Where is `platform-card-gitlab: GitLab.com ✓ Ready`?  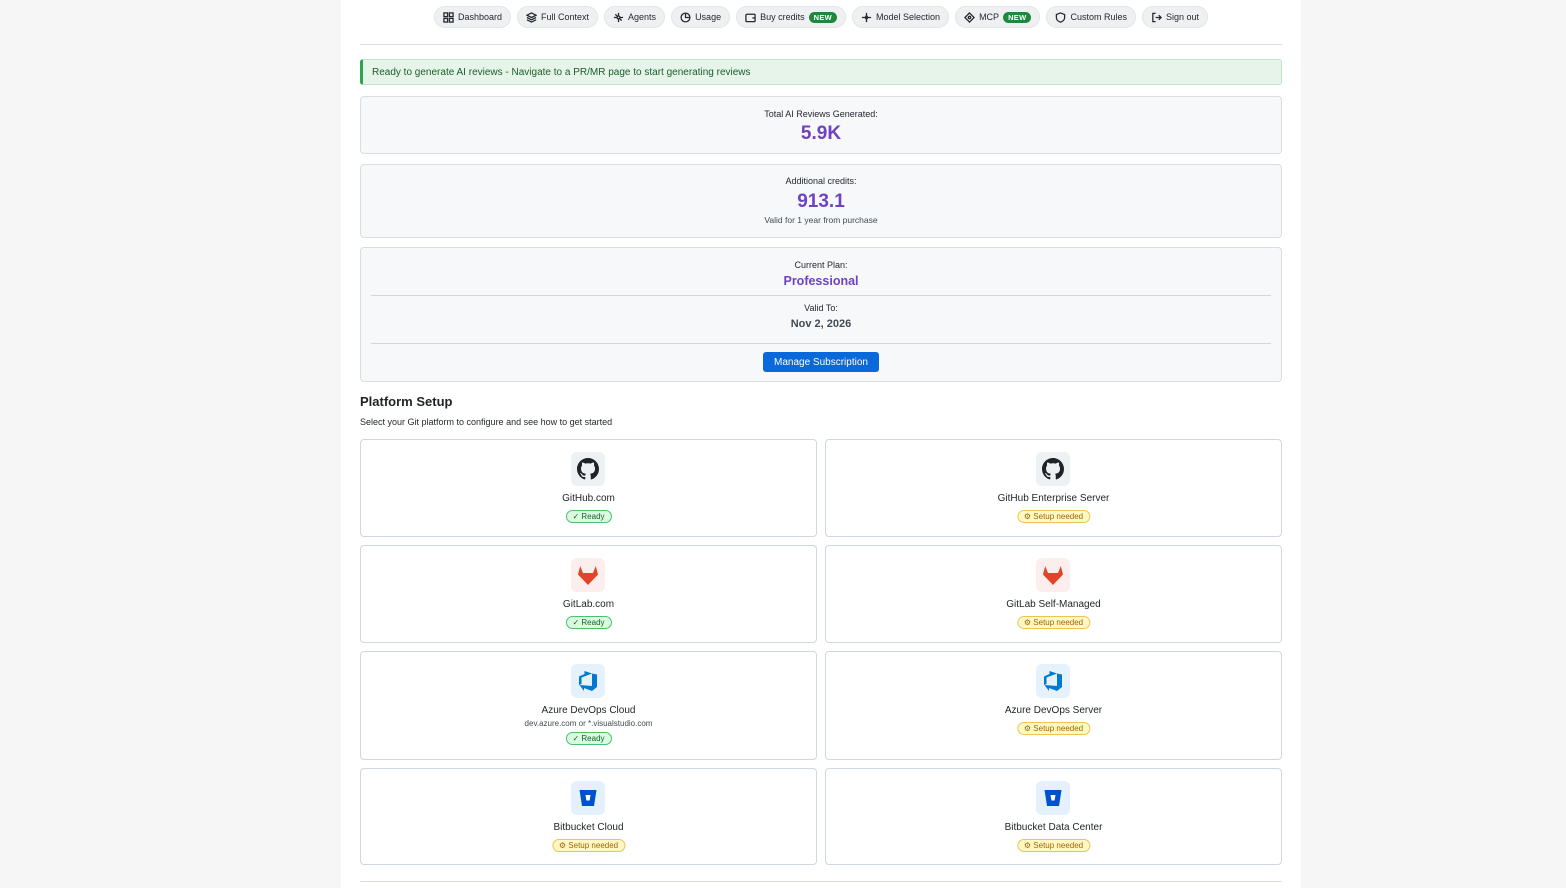
platform-card-gitlab: GitLab.com ✓ Ready is located at coordinates (588, 594).